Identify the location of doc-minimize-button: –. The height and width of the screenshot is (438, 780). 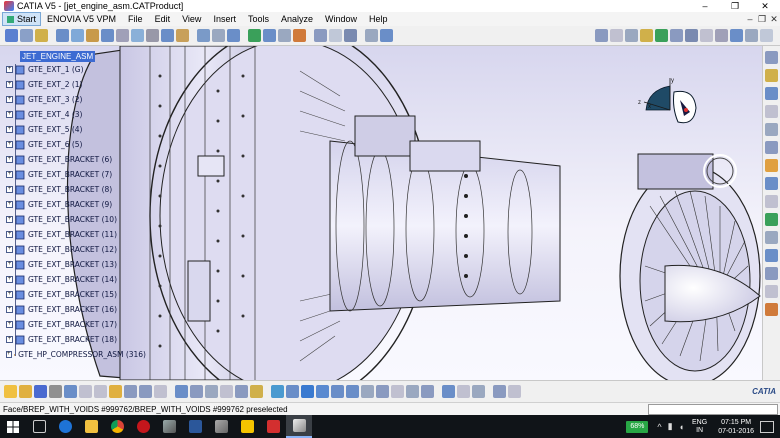
(750, 19).